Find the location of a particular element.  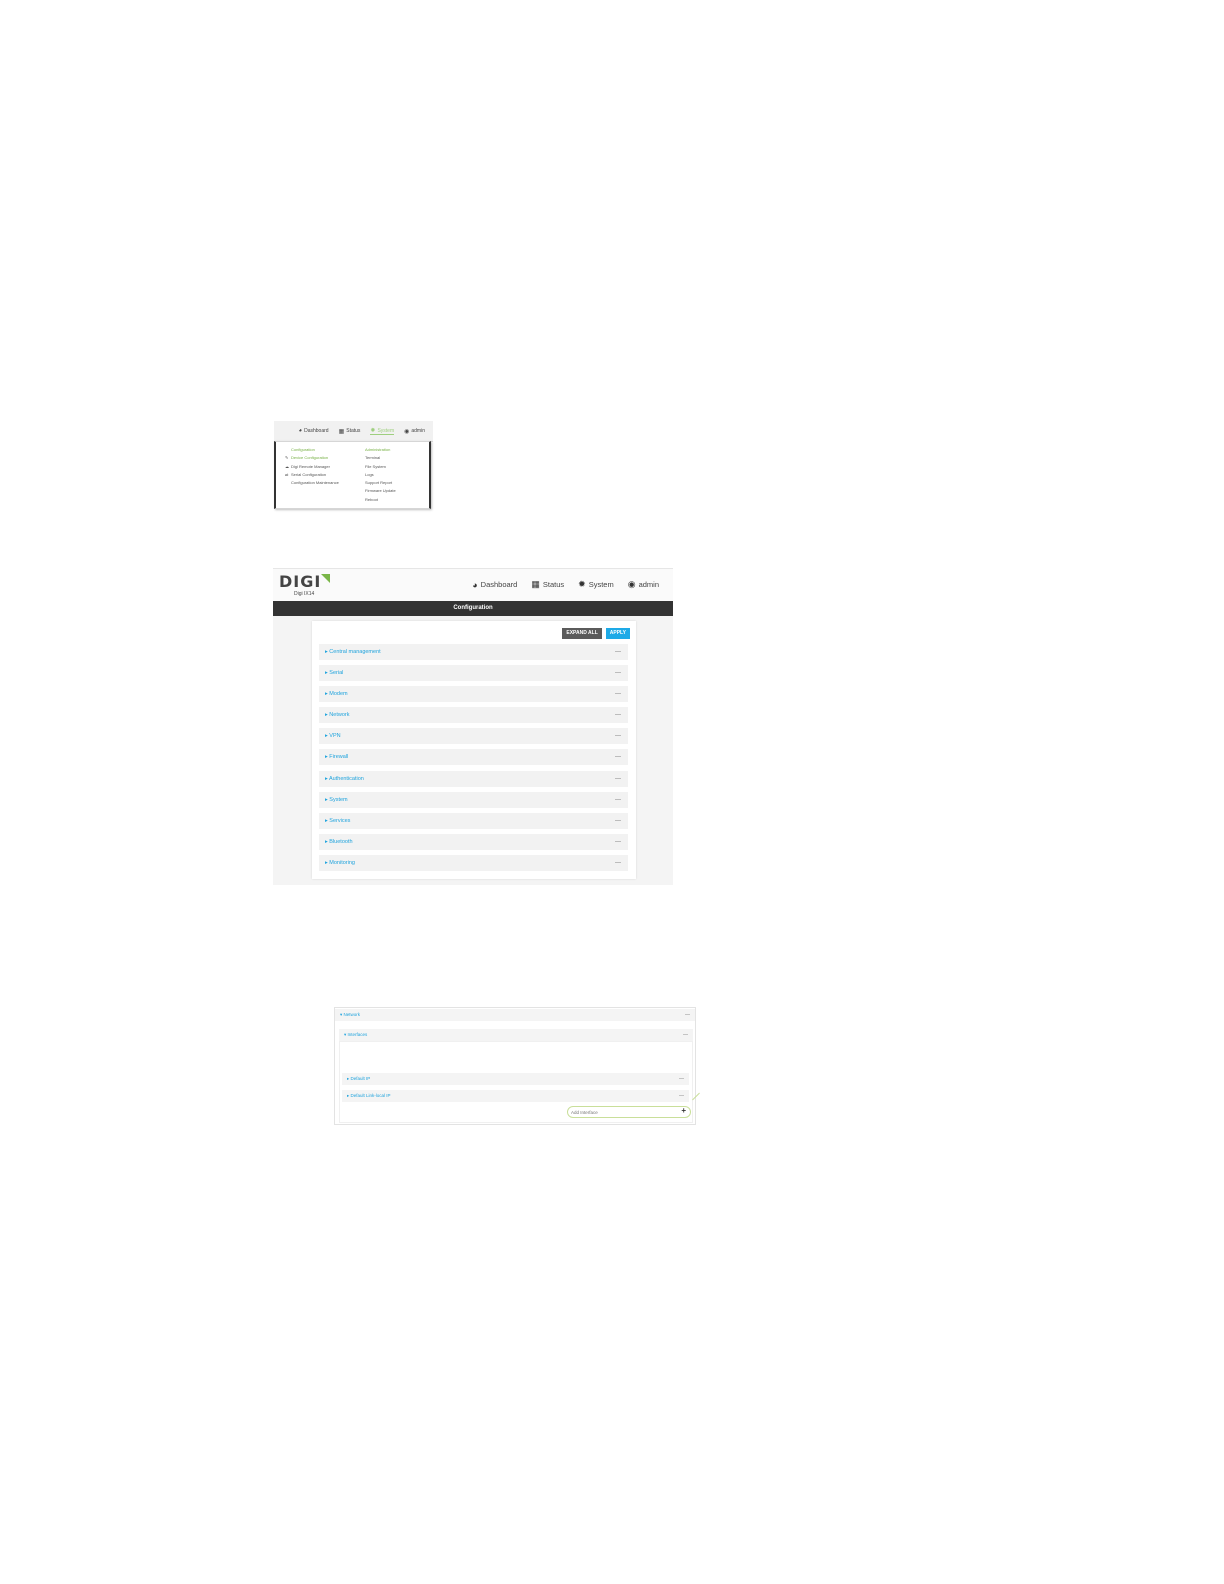

section-firewall: ▸ Firewall — is located at coordinates (473, 757).